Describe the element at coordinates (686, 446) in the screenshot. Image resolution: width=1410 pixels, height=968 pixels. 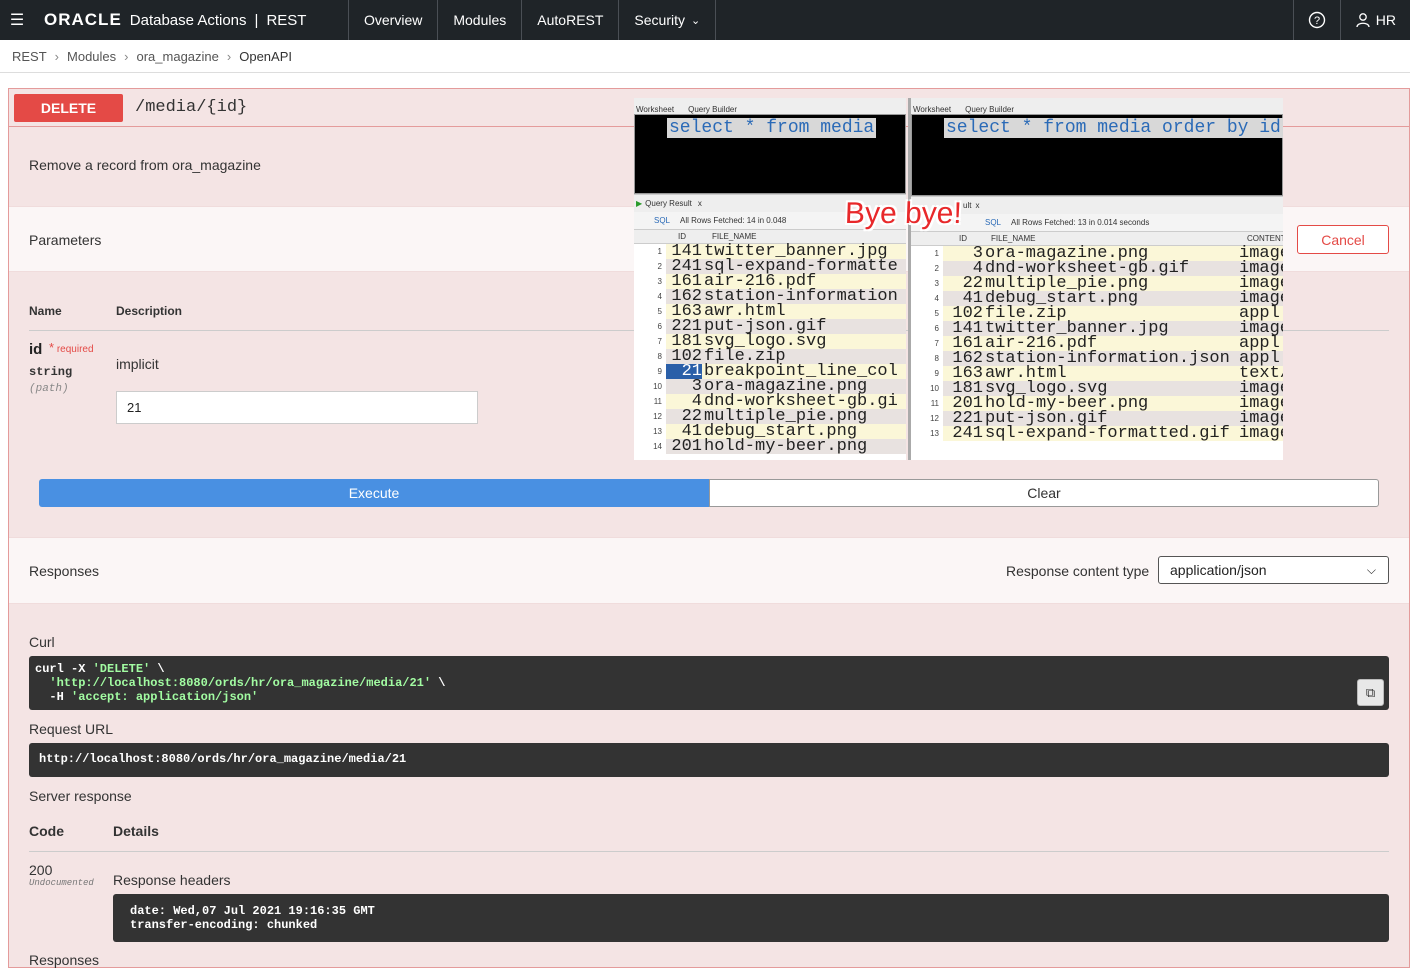
I see `row-id: 201` at that location.